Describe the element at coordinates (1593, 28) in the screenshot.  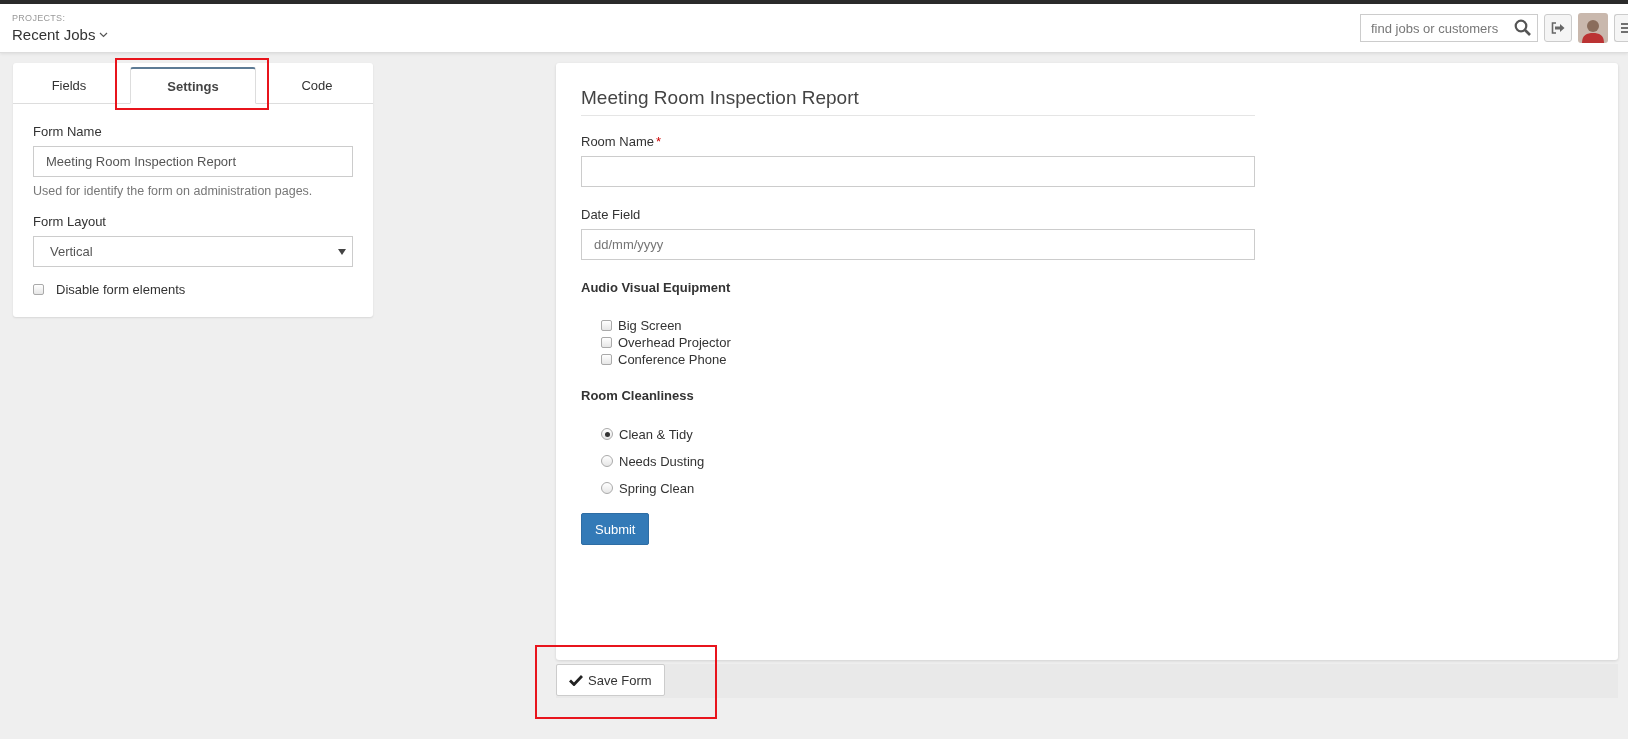
I see `user-avatar` at that location.